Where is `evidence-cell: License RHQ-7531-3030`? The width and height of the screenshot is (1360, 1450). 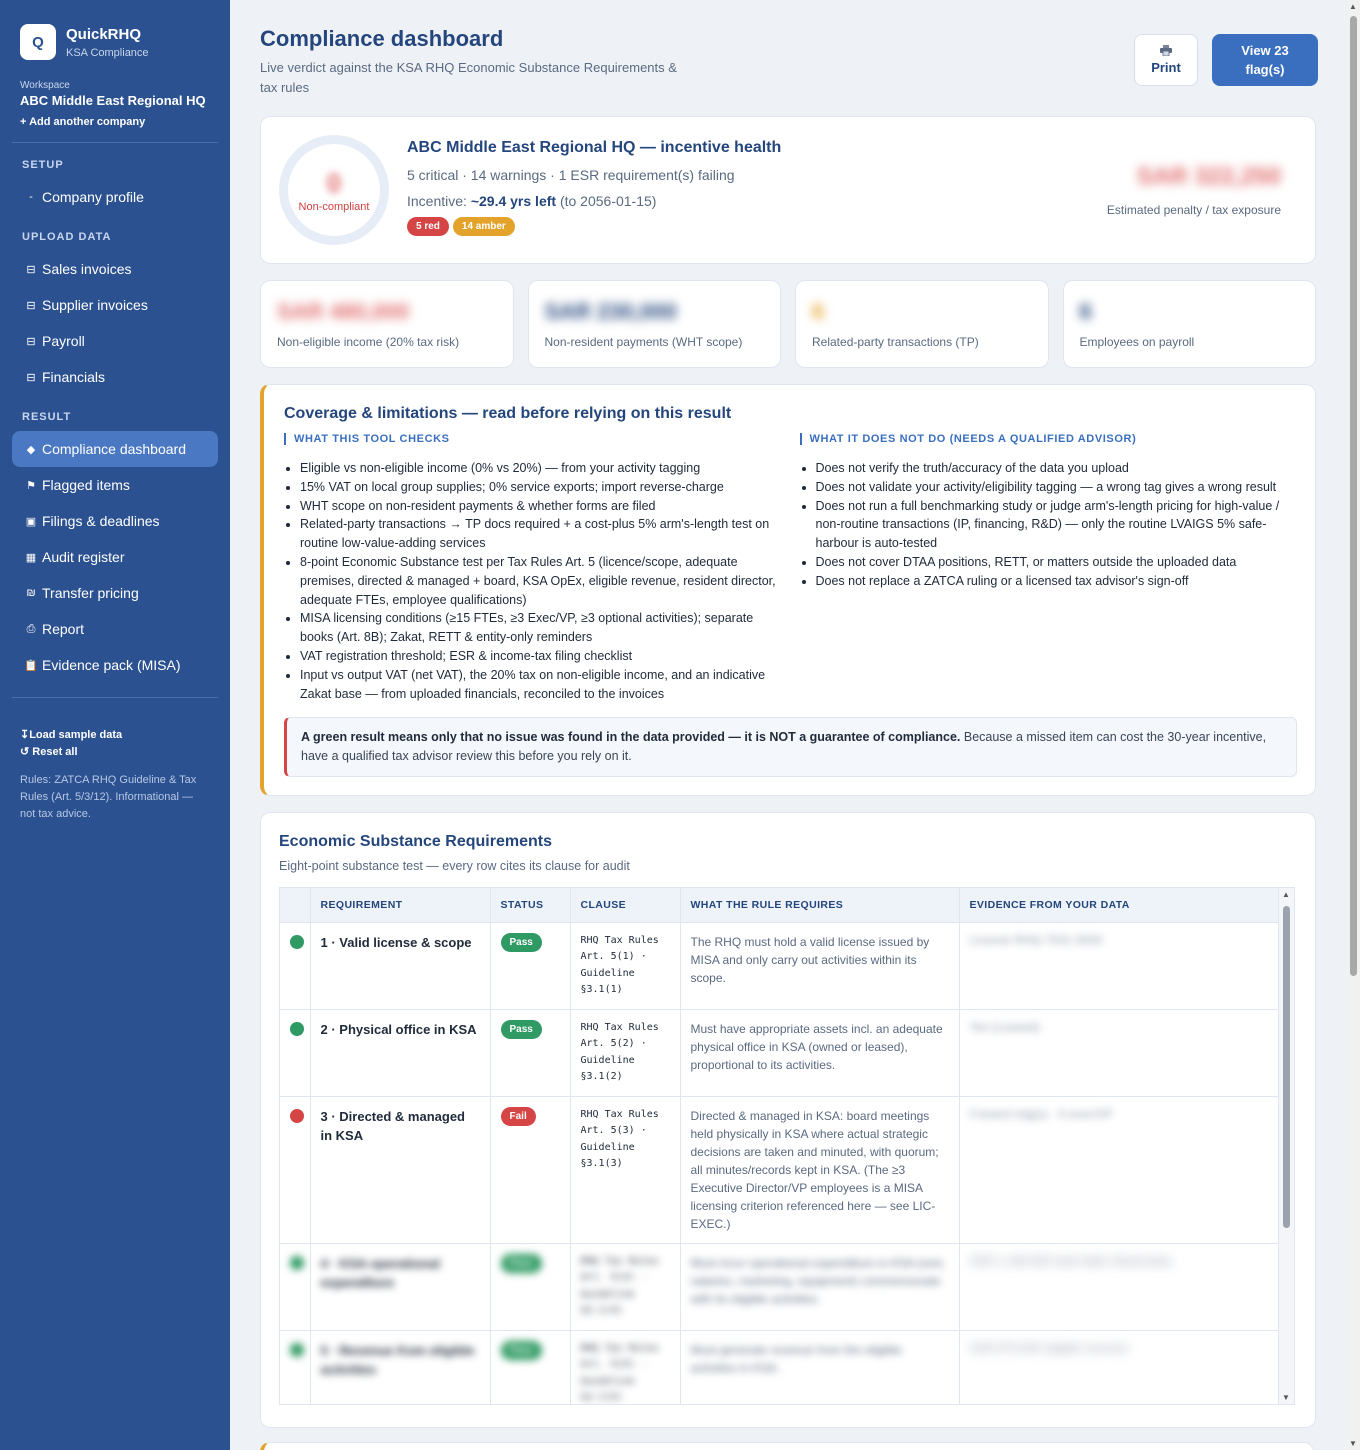 evidence-cell: License RHQ-7531-3030 is located at coordinates (1119, 966).